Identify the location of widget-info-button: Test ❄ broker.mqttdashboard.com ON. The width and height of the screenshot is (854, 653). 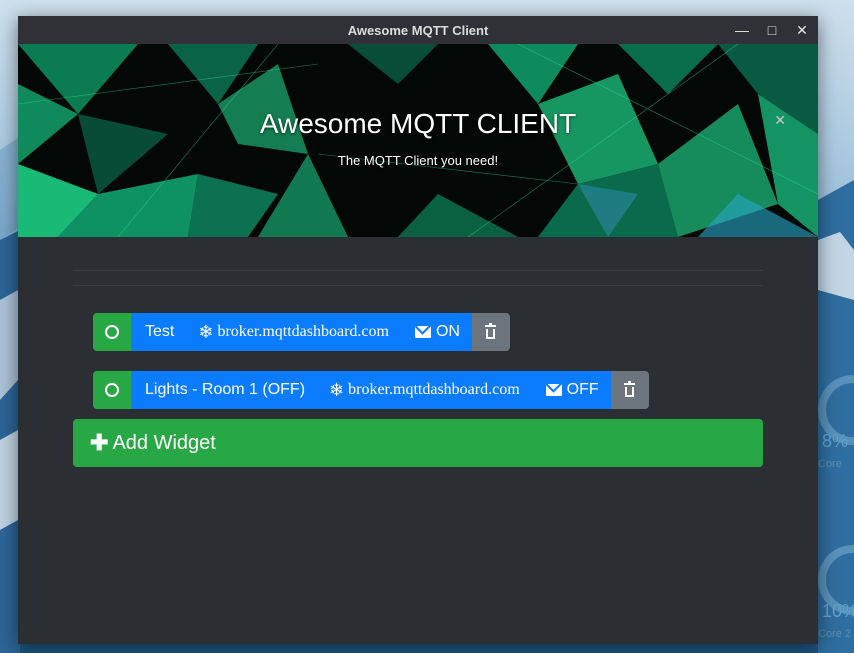
(301, 332).